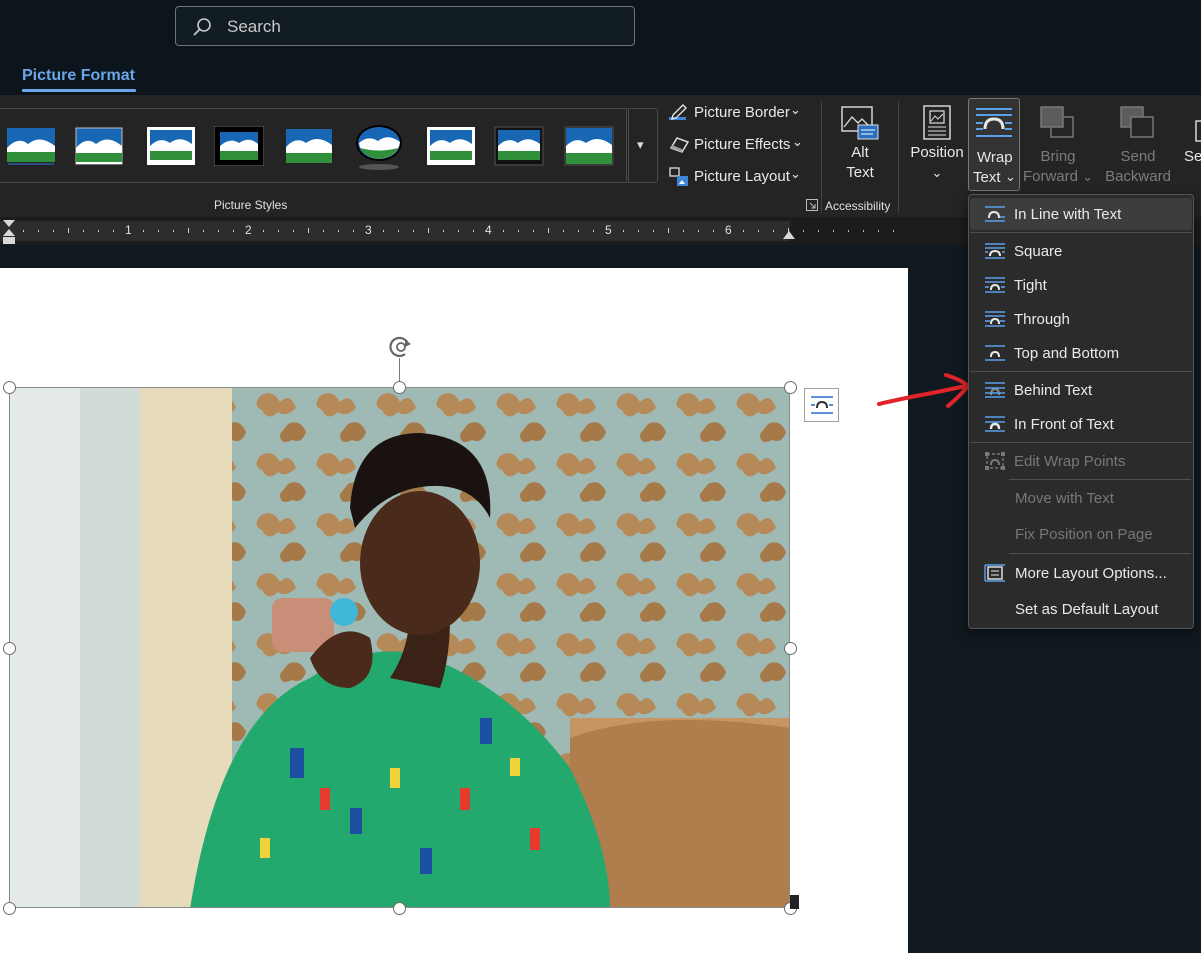 The image size is (1201, 953). What do you see at coordinates (406, 230) in the screenshot?
I see `ruler-ticks` at bounding box center [406, 230].